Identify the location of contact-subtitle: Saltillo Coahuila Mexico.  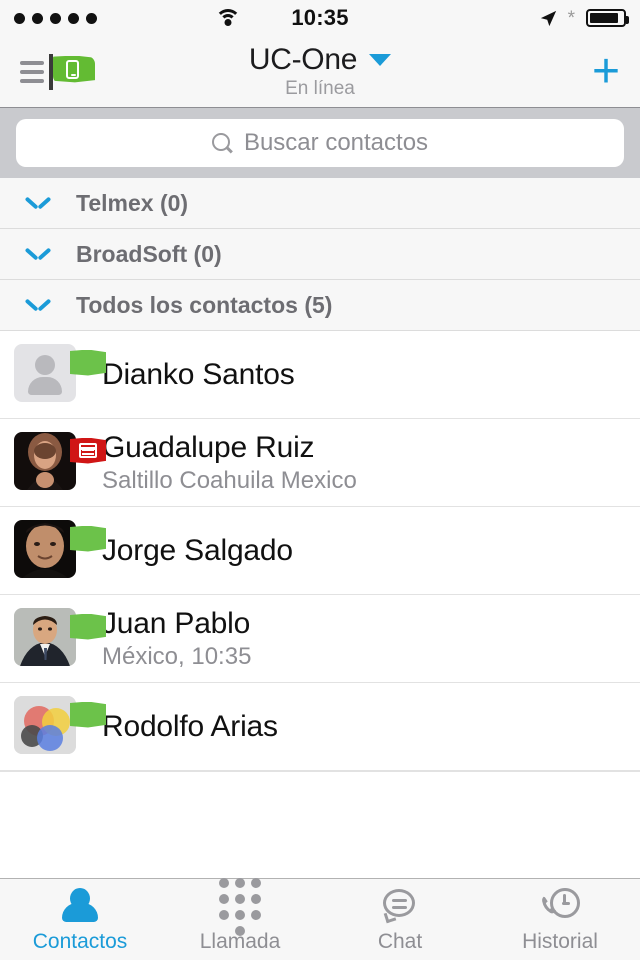
(229, 480).